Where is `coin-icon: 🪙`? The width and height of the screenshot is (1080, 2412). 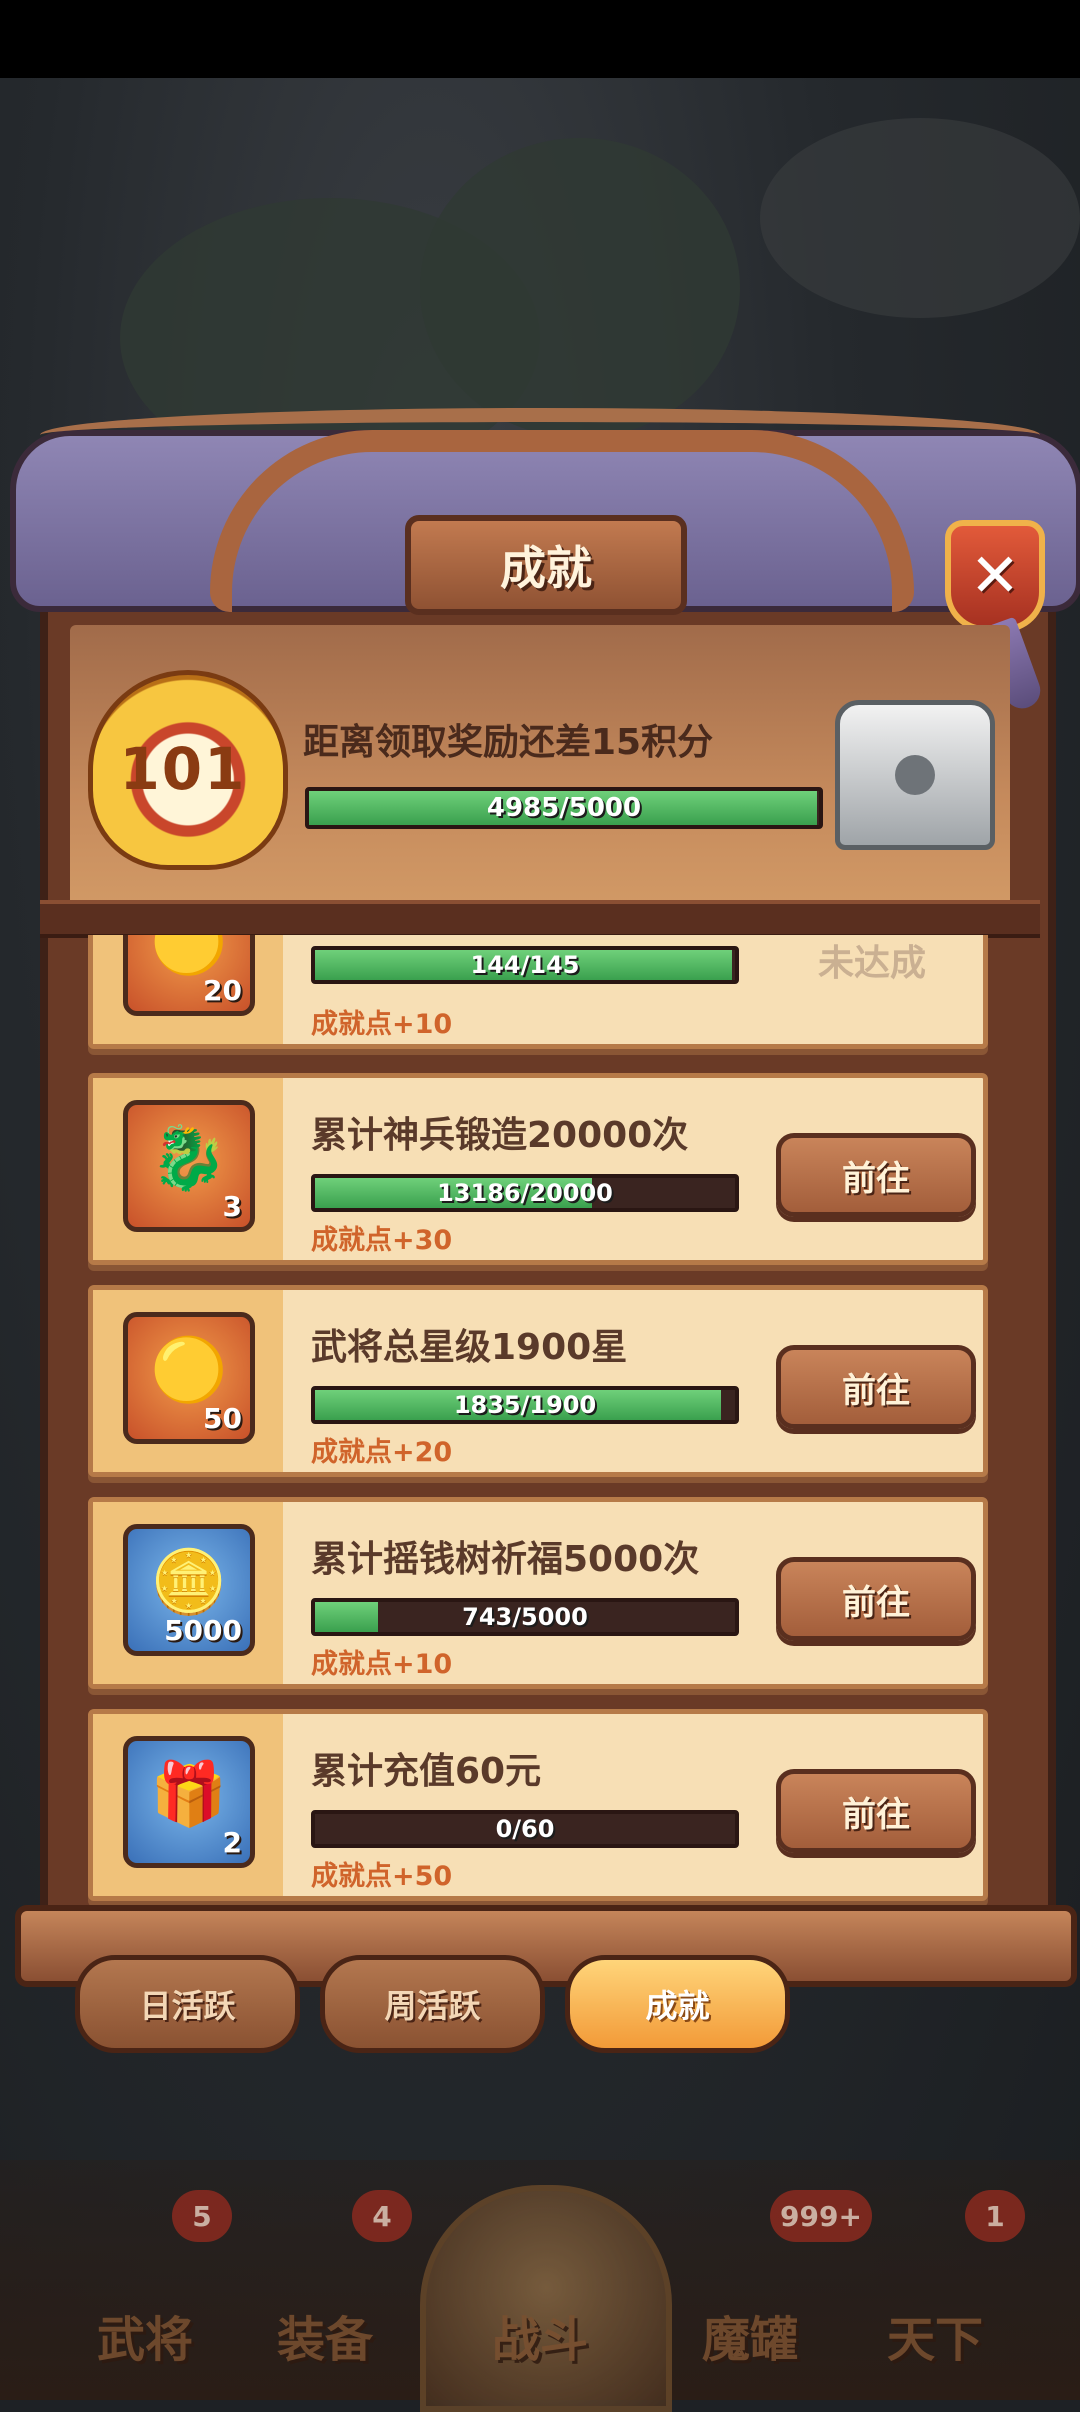
coin-icon: 🪙 is located at coordinates (189, 1581).